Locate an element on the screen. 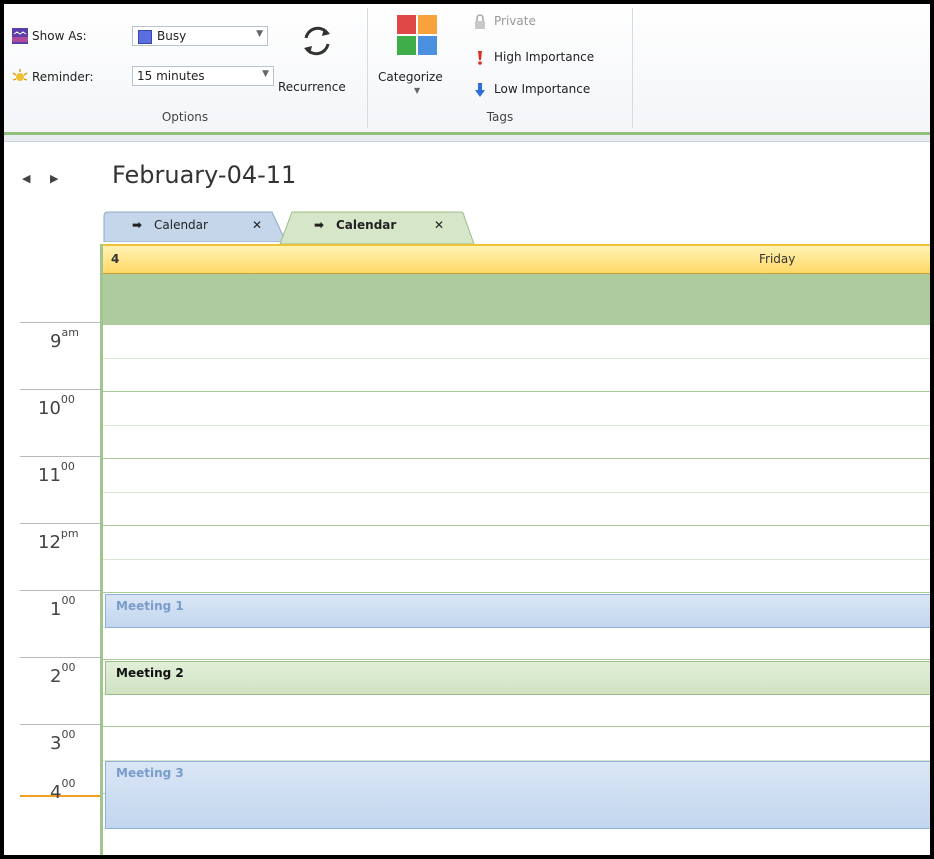 This screenshot has width=934, height=859. reminder-dropdown: 15 minutes ▼ is located at coordinates (203, 76).